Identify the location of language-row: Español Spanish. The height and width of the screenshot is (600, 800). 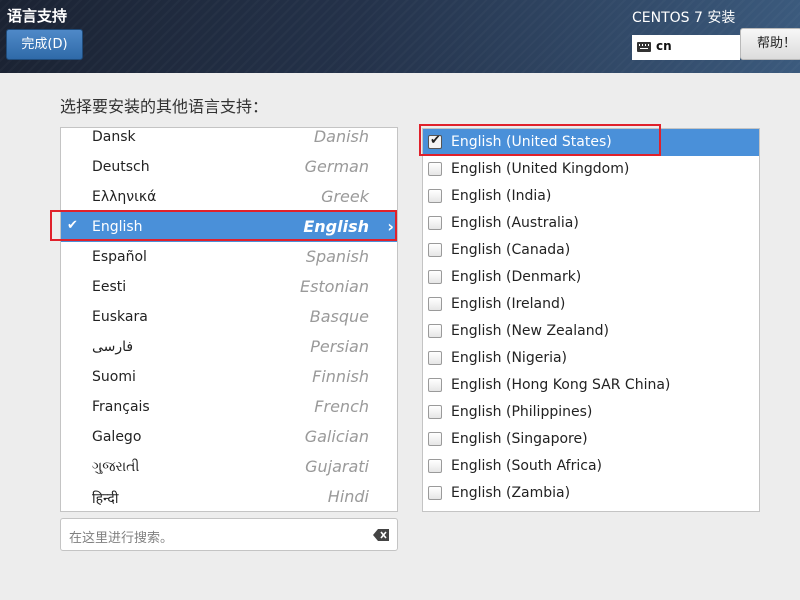
(229, 257).